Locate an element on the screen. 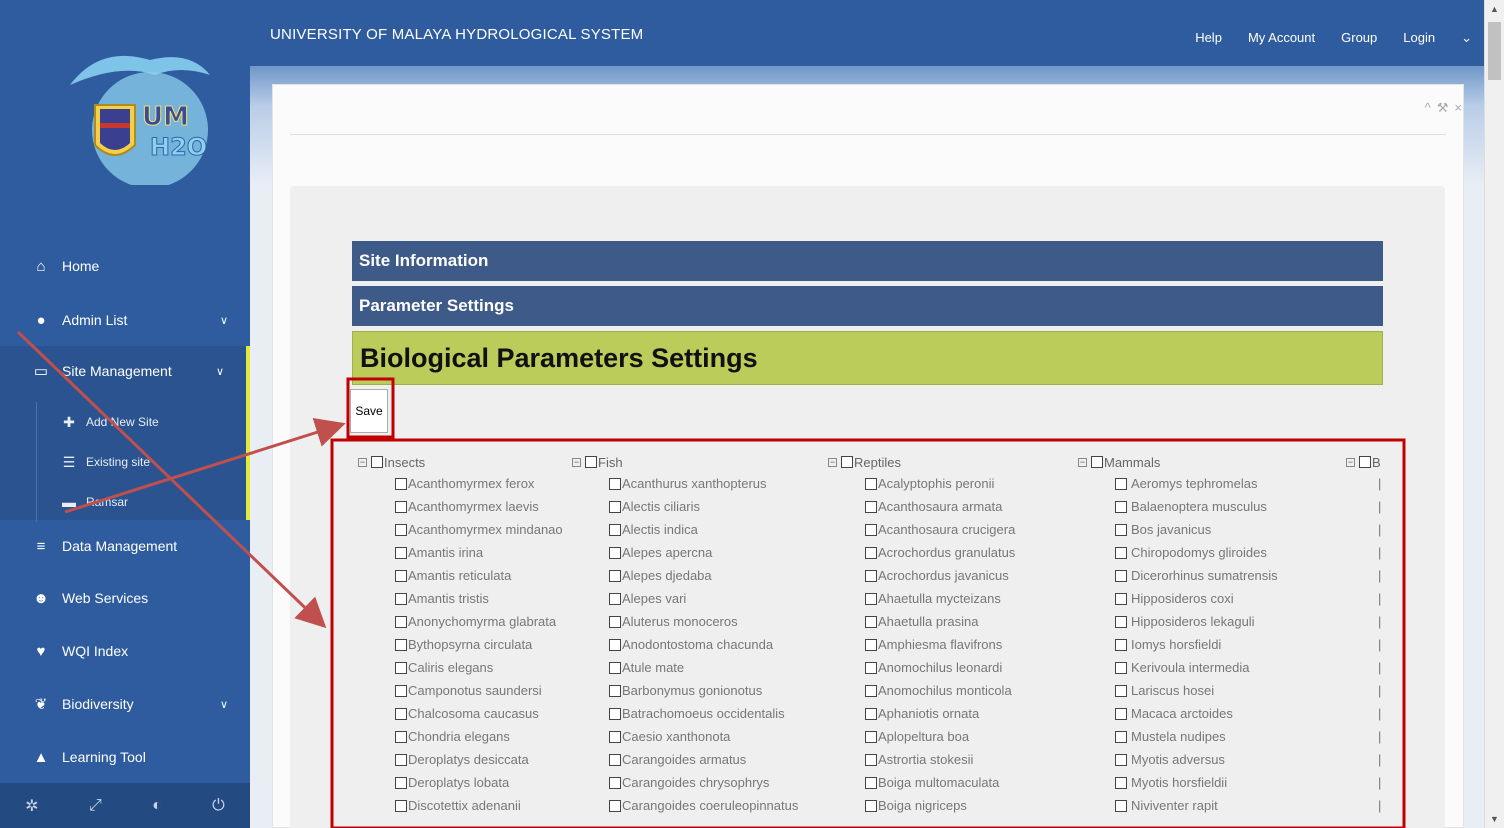 The height and width of the screenshot is (828, 1504). tree-leaf-item: Macaca arctoides is located at coordinates (1196, 713).